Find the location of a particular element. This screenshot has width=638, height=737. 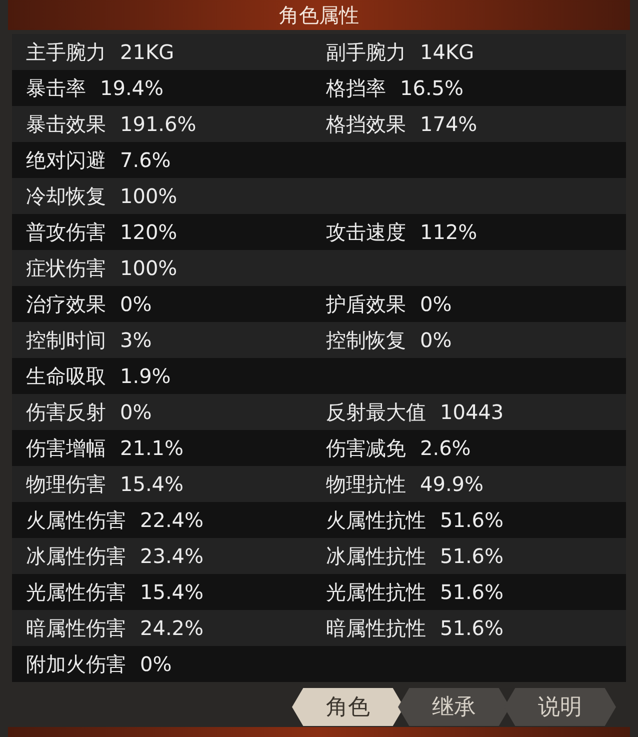

stat-value: 120% is located at coordinates (149, 232).